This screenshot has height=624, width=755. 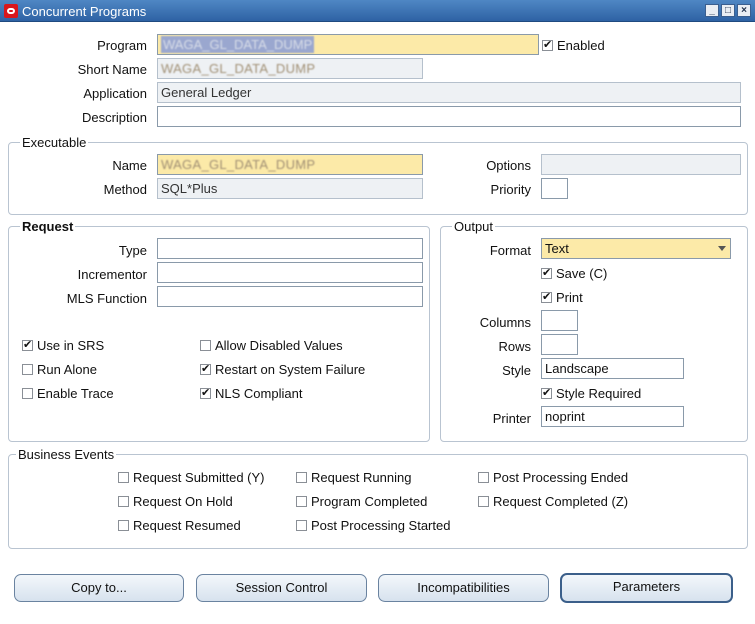 I want to click on output-group-title: Output, so click(x=474, y=226).